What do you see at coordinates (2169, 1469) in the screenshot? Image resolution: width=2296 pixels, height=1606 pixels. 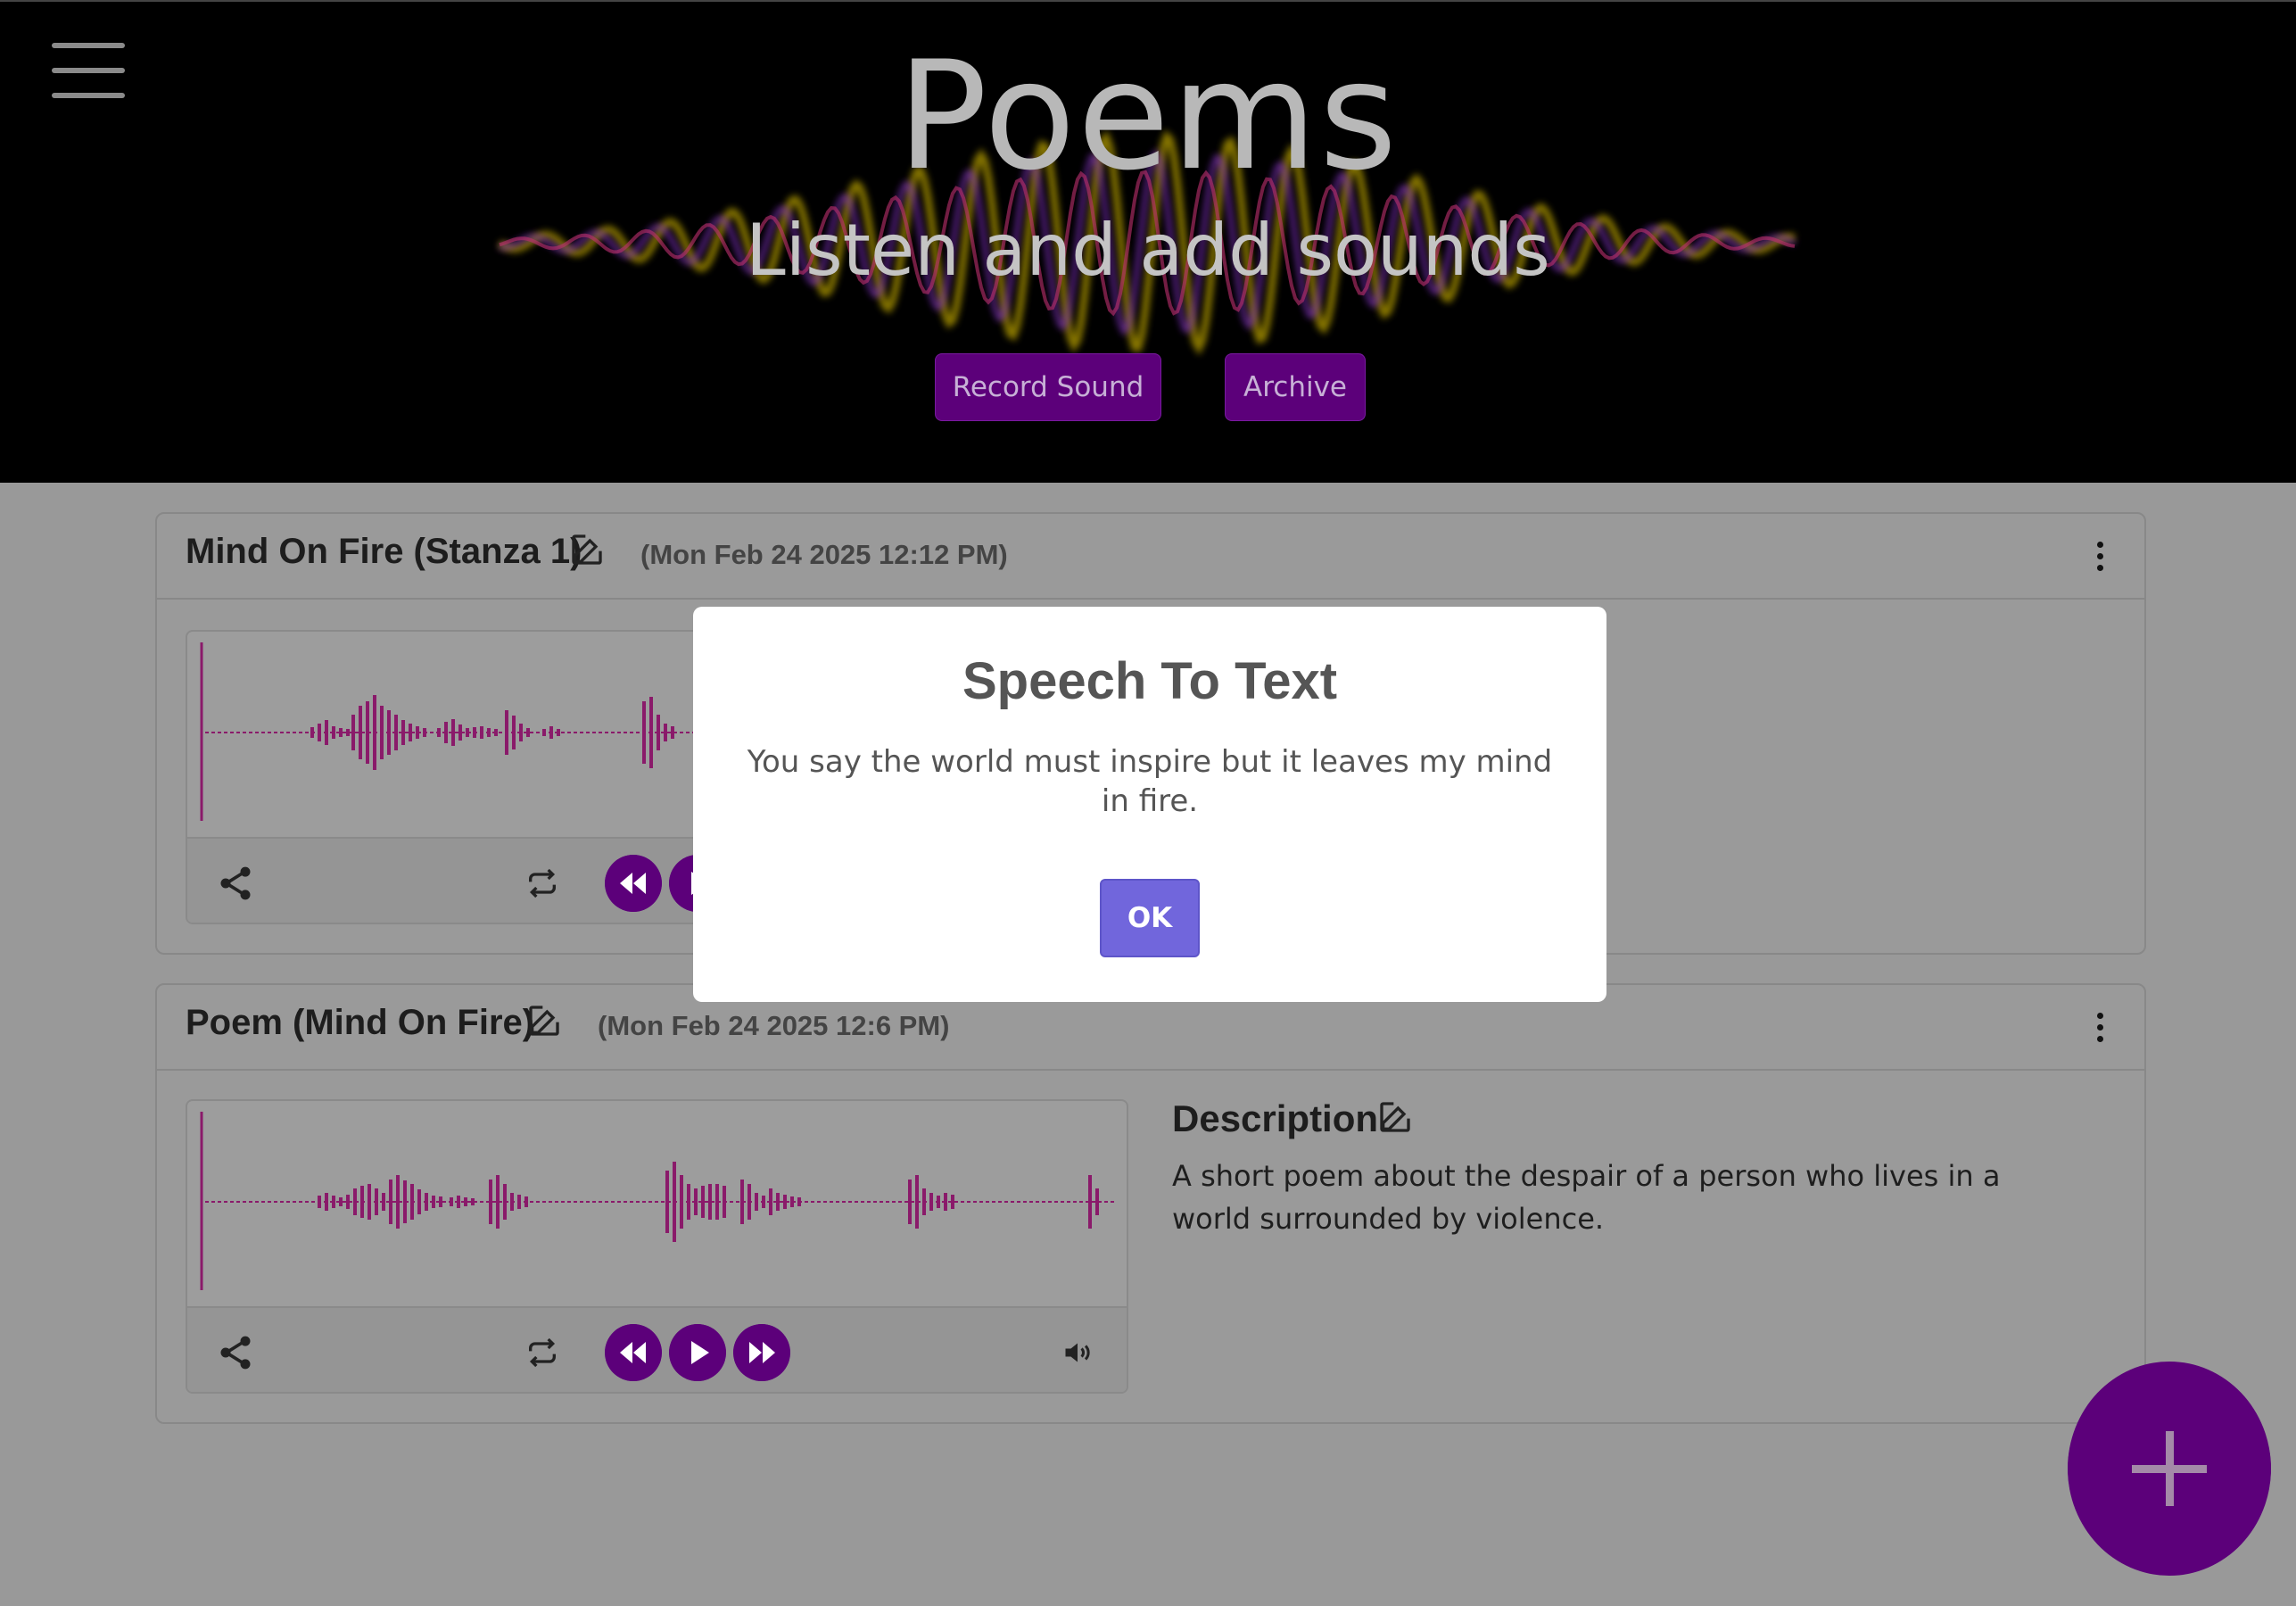 I see `plus-icon` at bounding box center [2169, 1469].